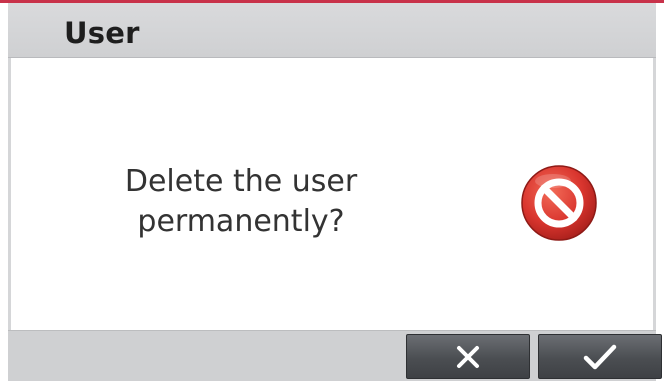  What do you see at coordinates (241, 221) in the screenshot?
I see `message-line-2: permanently?` at bounding box center [241, 221].